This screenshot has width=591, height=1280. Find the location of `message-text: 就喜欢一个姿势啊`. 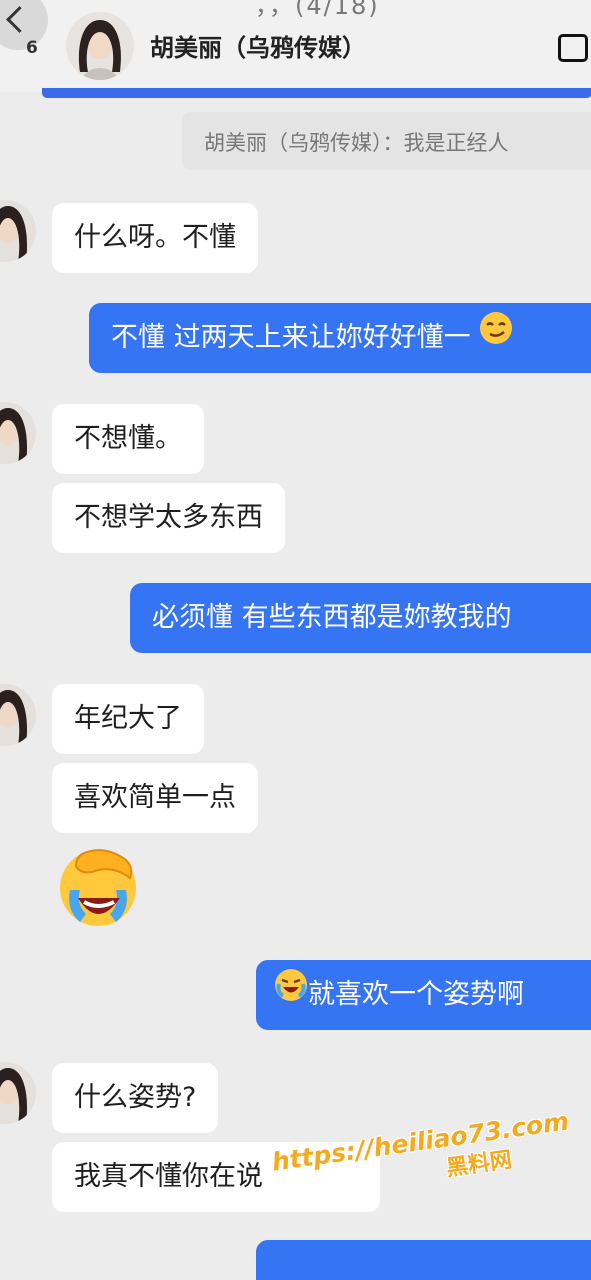

message-text: 就喜欢一个姿势啊 is located at coordinates (416, 994).